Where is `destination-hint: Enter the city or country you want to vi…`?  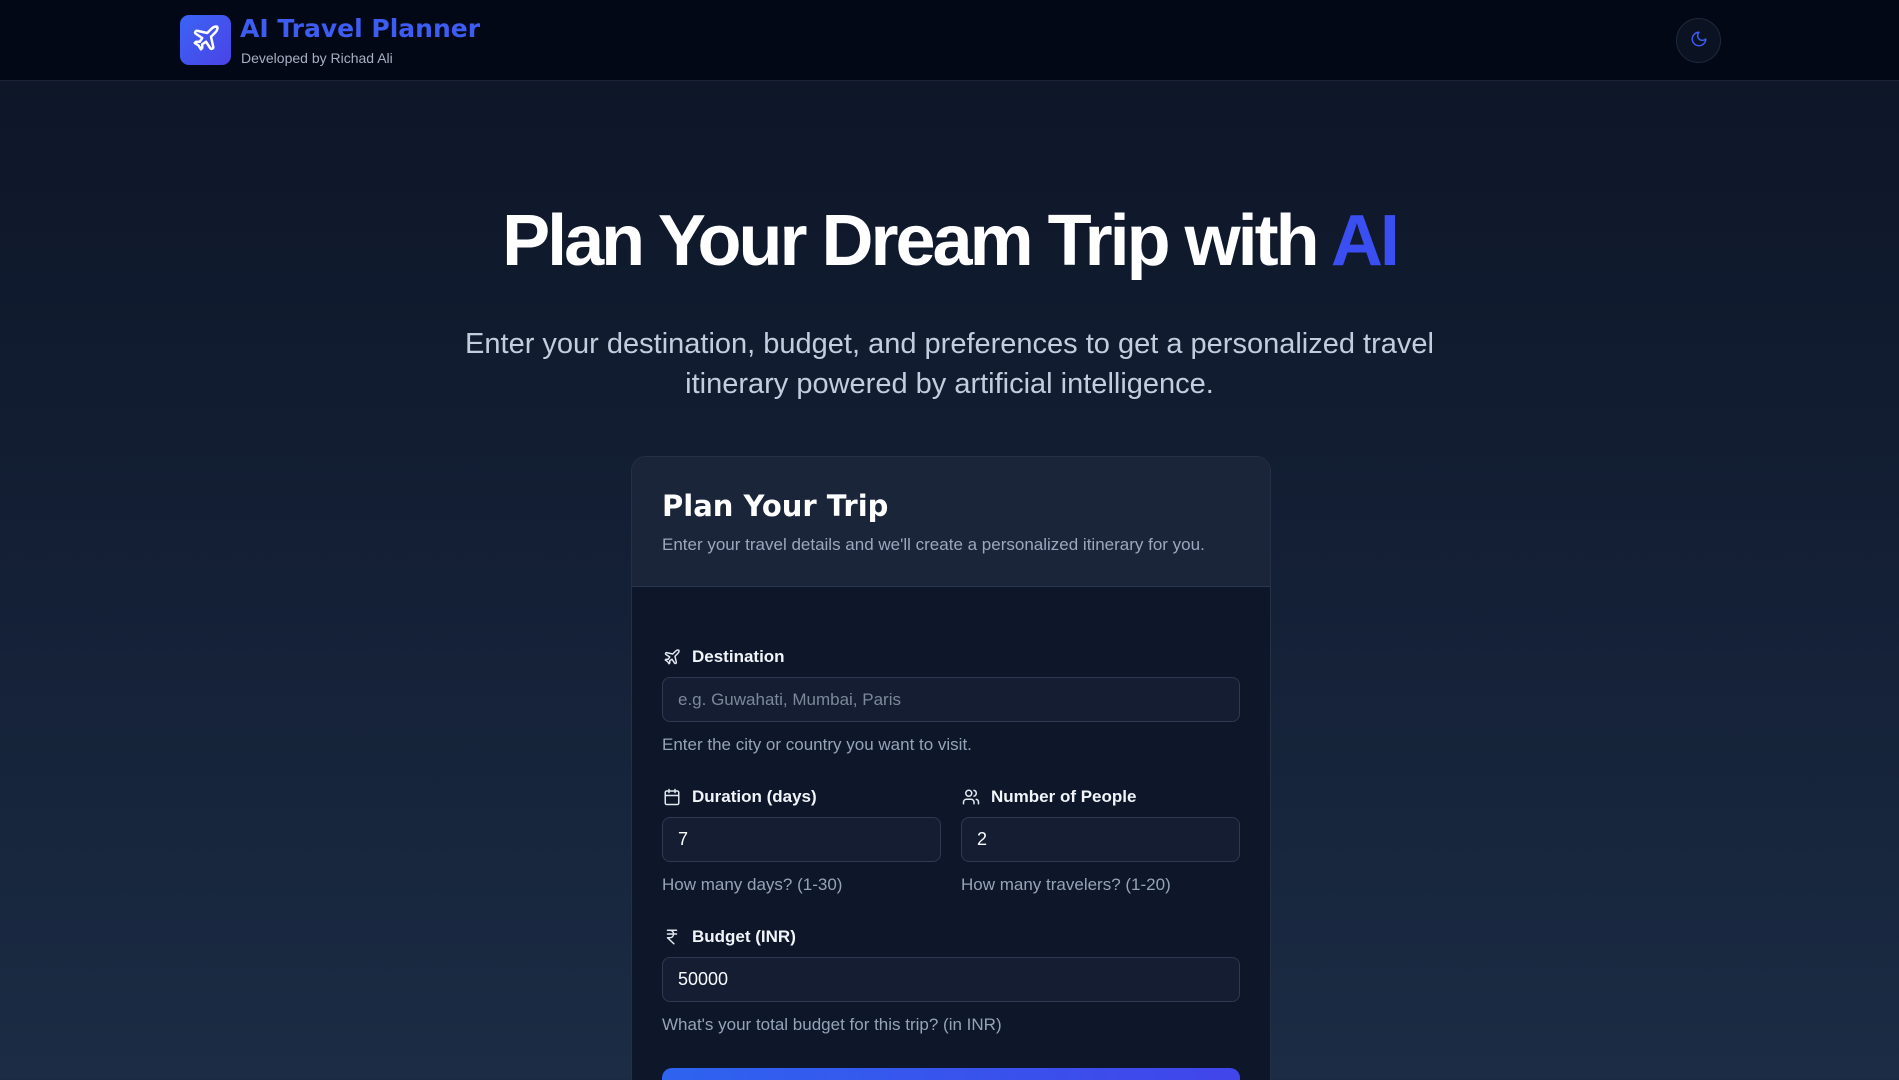
destination-hint: Enter the city or country you want to vi… is located at coordinates (817, 744).